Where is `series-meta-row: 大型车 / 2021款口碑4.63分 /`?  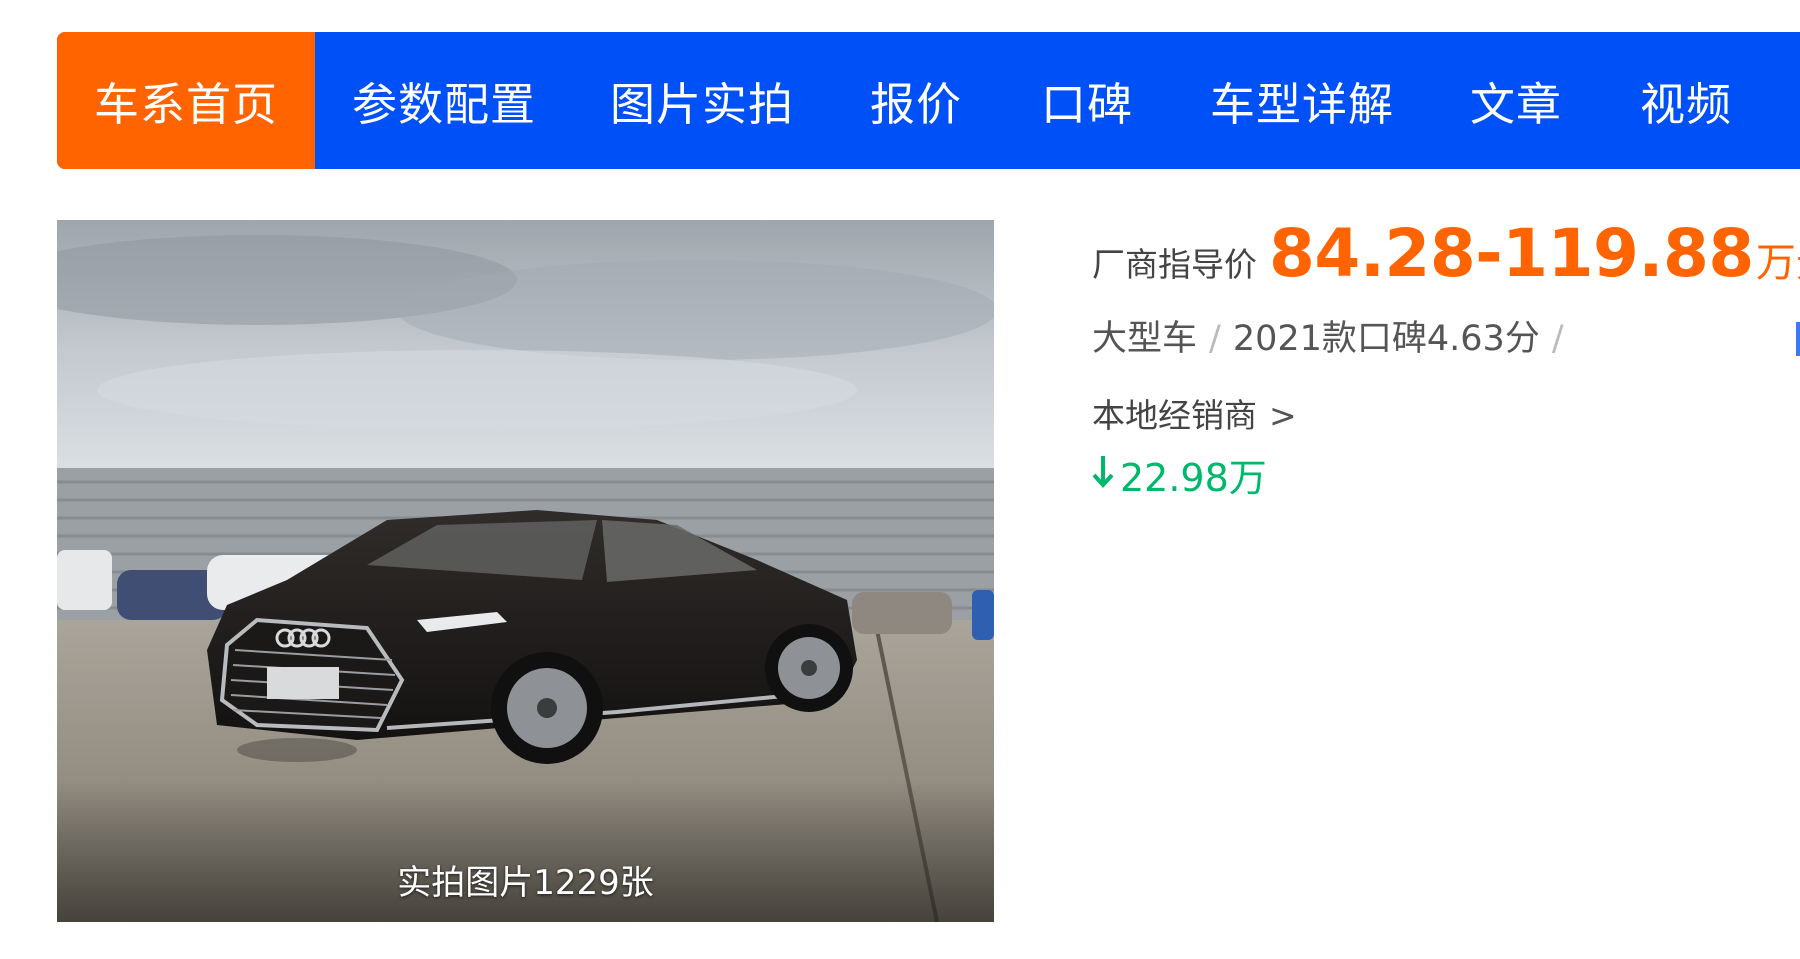 series-meta-row: 大型车 / 2021款口碑4.63分 / is located at coordinates (1446, 335).